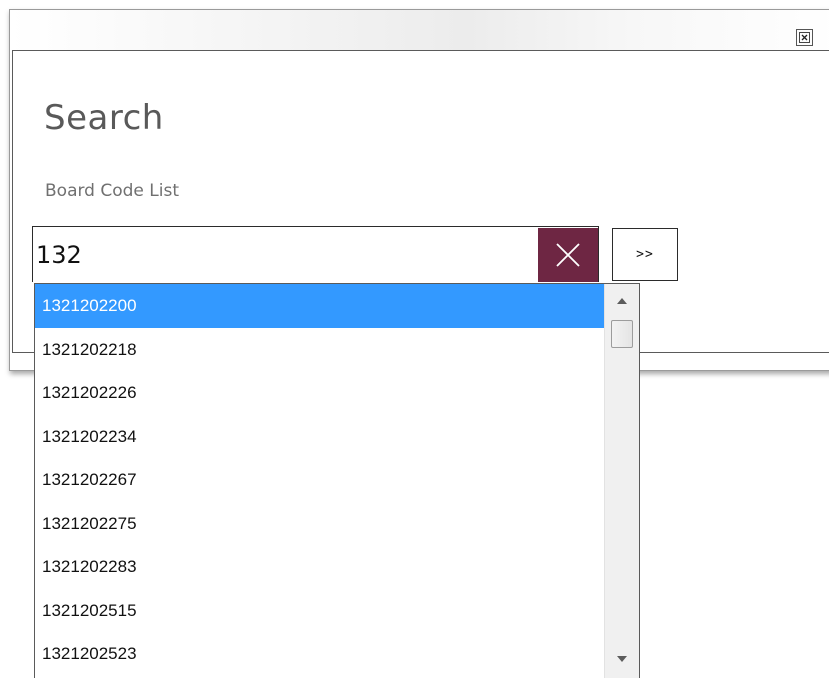 The height and width of the screenshot is (678, 829). I want to click on go-button: >>, so click(645, 254).